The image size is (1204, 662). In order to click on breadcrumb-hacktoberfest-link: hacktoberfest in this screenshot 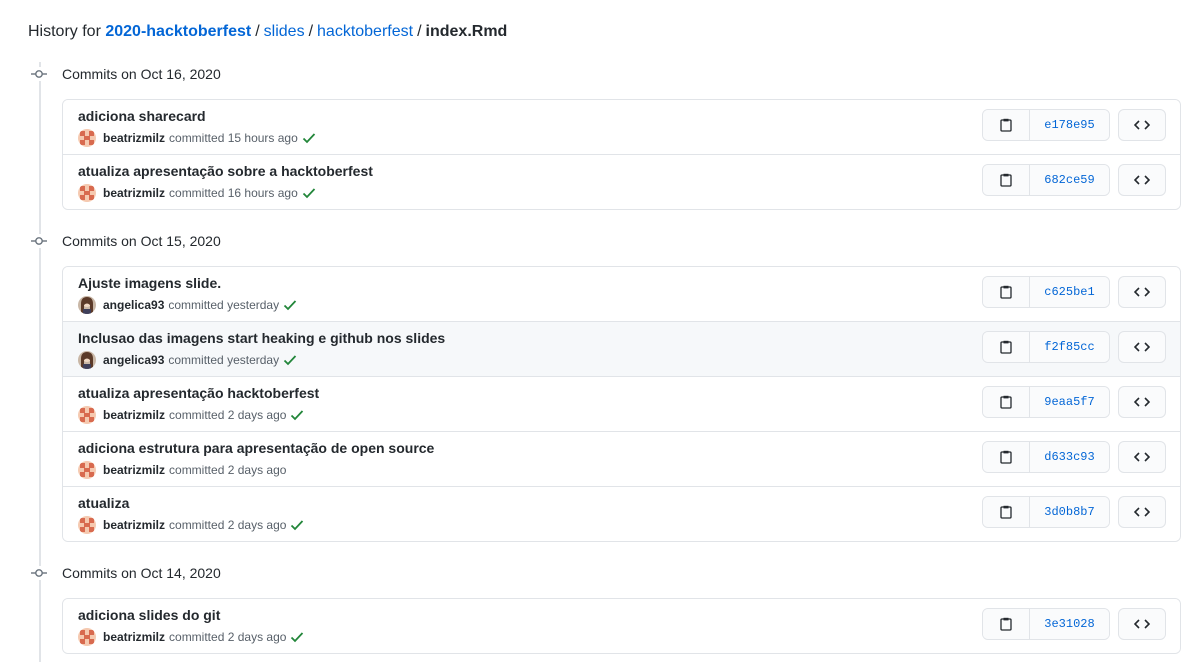, I will do `click(365, 31)`.